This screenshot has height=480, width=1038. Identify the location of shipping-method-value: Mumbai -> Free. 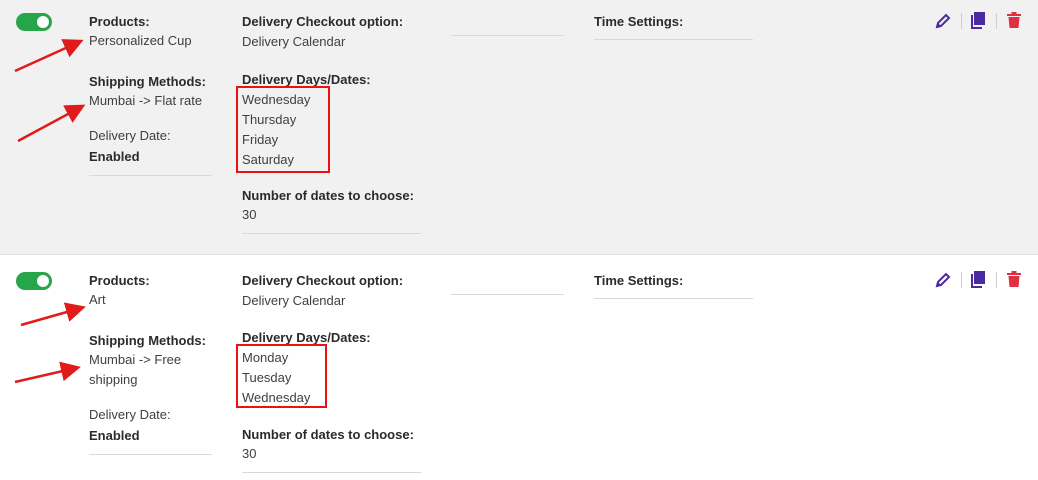
(135, 359).